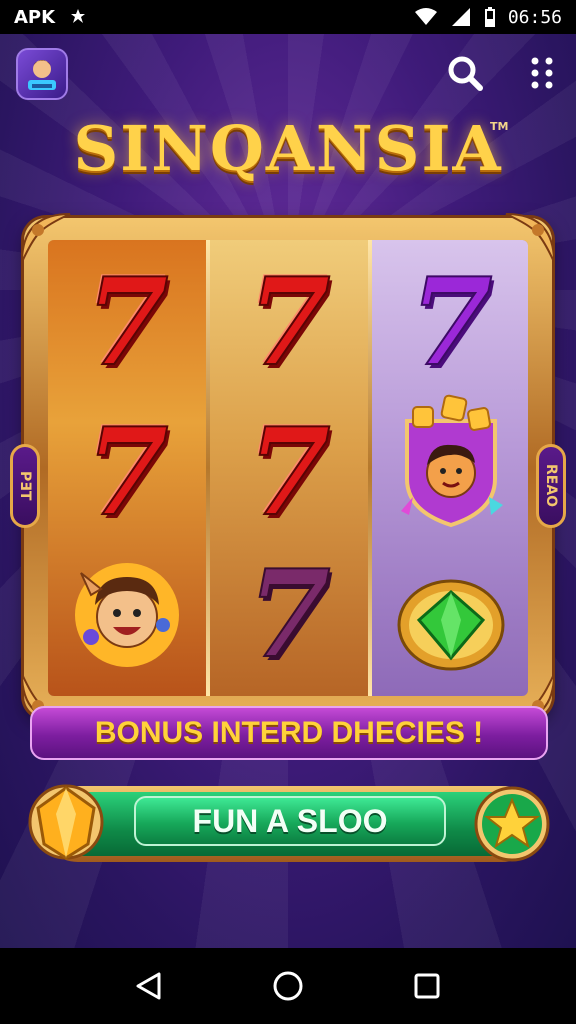  What do you see at coordinates (460, 17) in the screenshot?
I see `signal-icon` at bounding box center [460, 17].